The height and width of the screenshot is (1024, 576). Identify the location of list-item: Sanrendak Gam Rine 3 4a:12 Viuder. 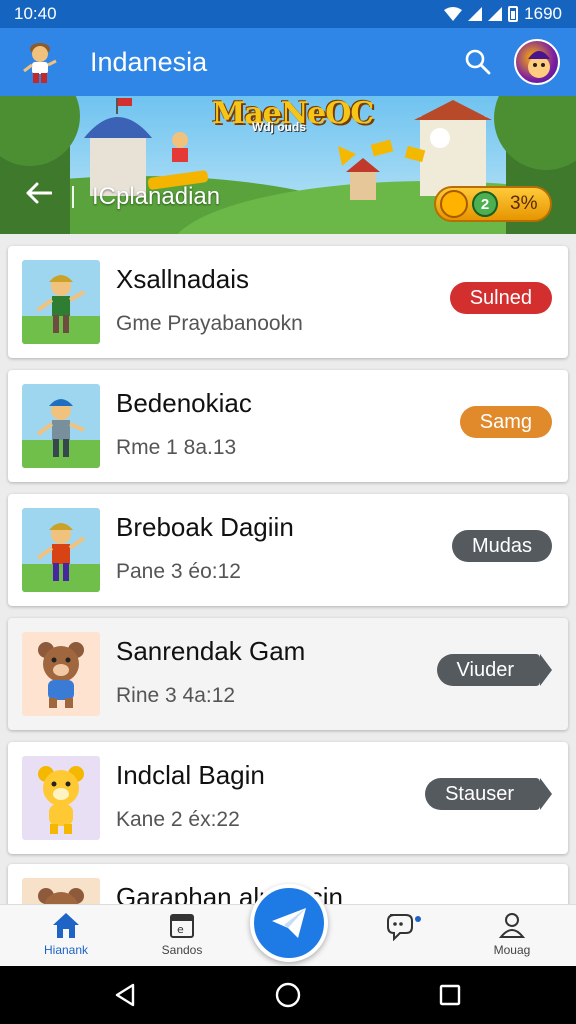
(288, 674).